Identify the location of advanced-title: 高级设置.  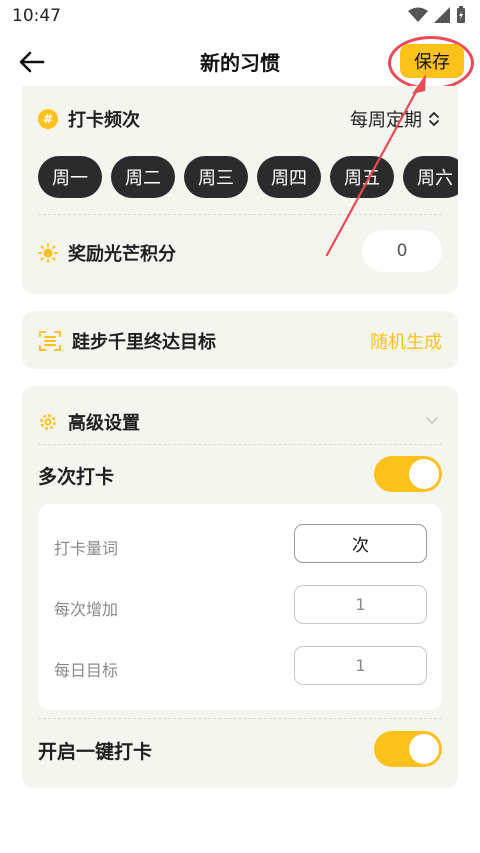
(104, 423).